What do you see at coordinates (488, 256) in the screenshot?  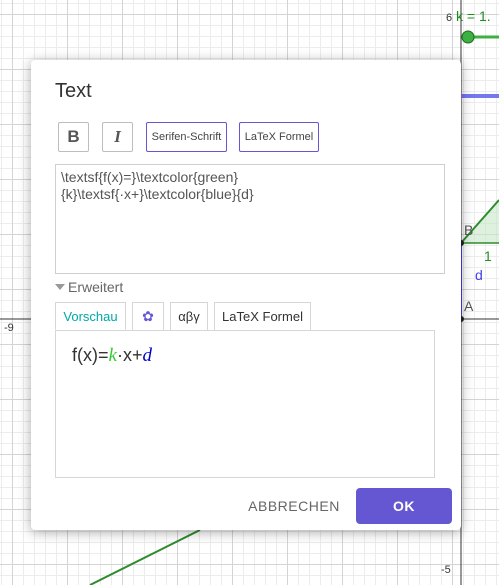 I see `segment-one-label: 1` at bounding box center [488, 256].